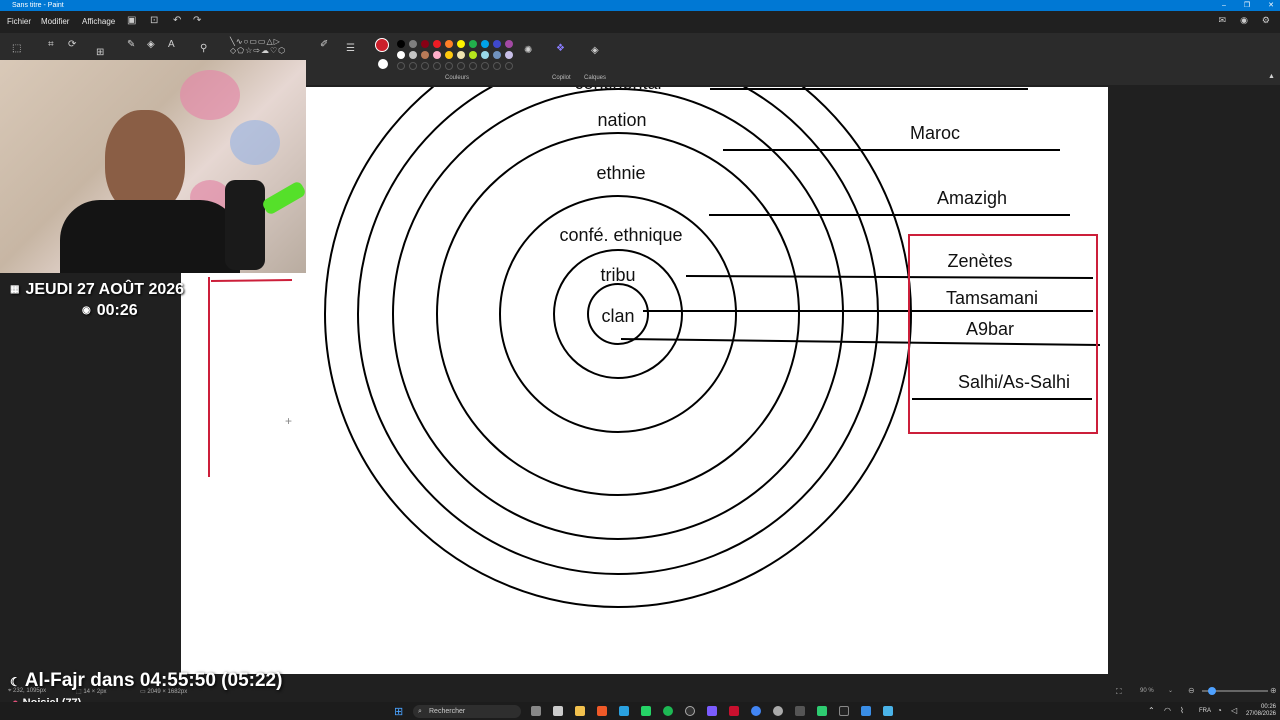  Describe the element at coordinates (97, 290) in the screenshot. I see `date-overlay: ▦ JEUDI 27 AOÛT 2026` at that location.